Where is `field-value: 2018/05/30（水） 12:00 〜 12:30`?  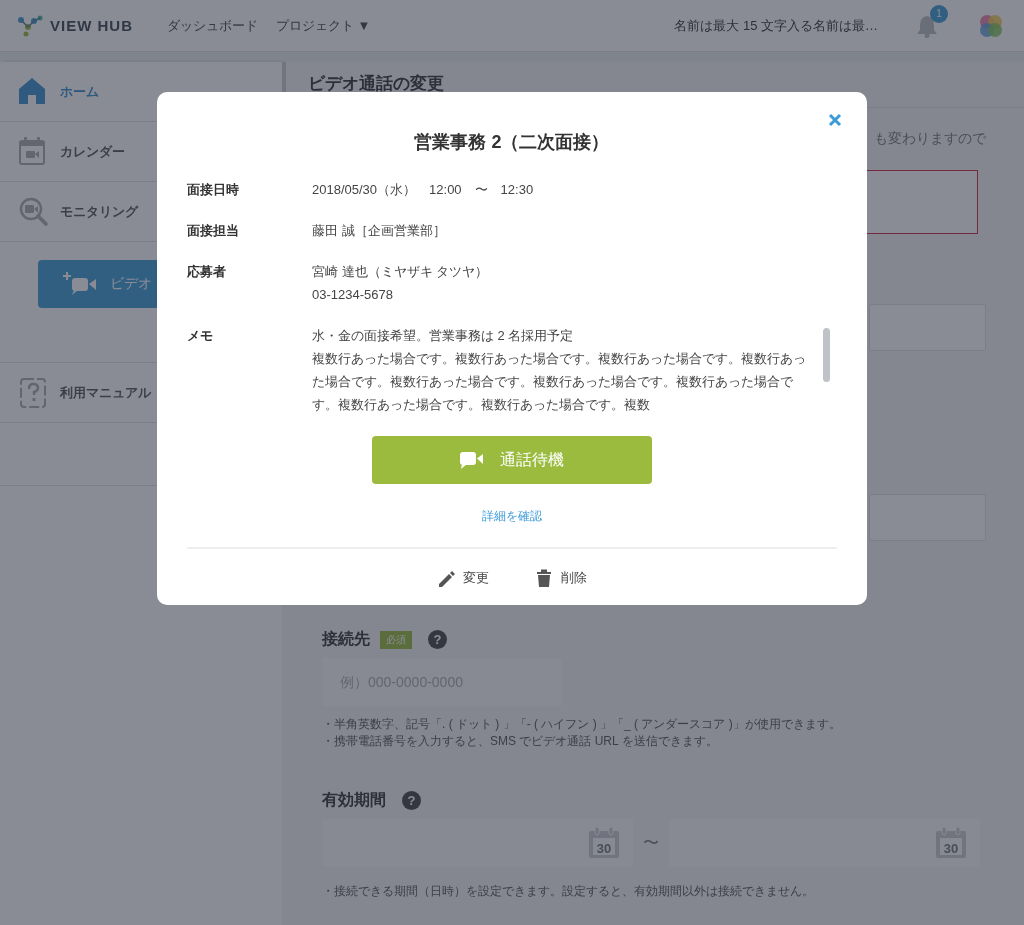
field-value: 2018/05/30（水） 12:00 〜 12:30 is located at coordinates (423, 190).